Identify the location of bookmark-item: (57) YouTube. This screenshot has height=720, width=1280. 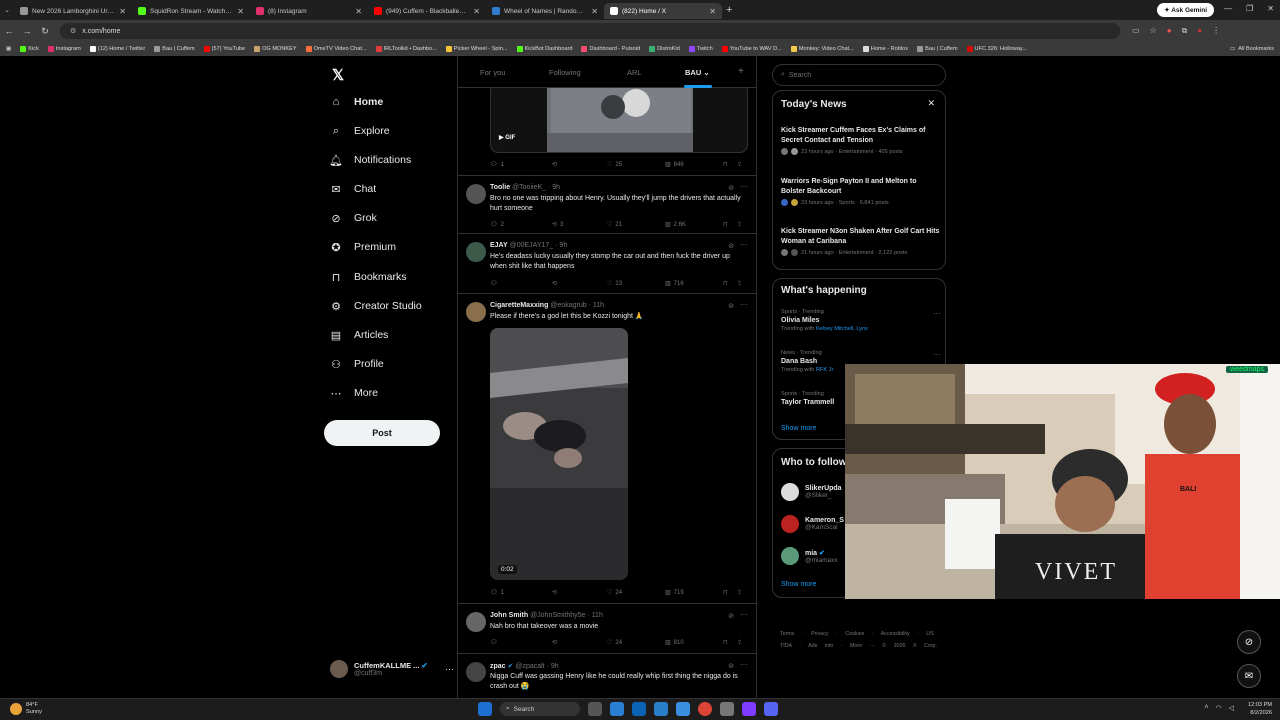
(224, 49).